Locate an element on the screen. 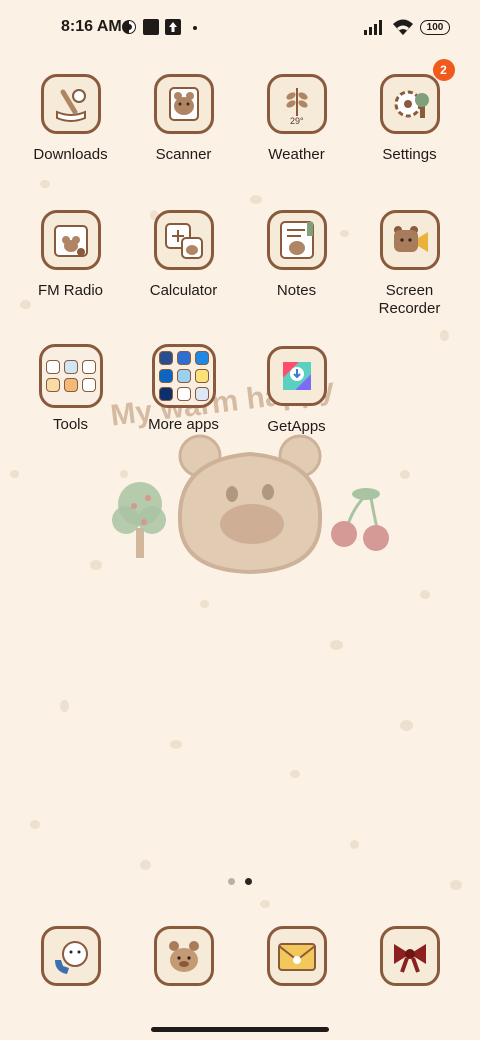  battery-indicator: 100 is located at coordinates (435, 27).